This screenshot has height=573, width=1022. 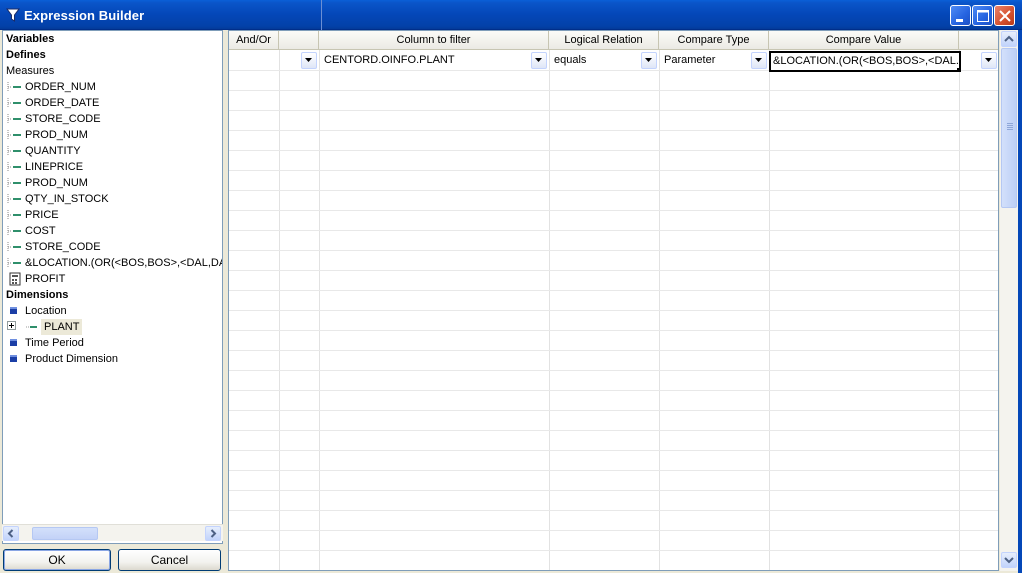 What do you see at coordinates (595, 60) in the screenshot?
I see `logical-relation-cell: equals` at bounding box center [595, 60].